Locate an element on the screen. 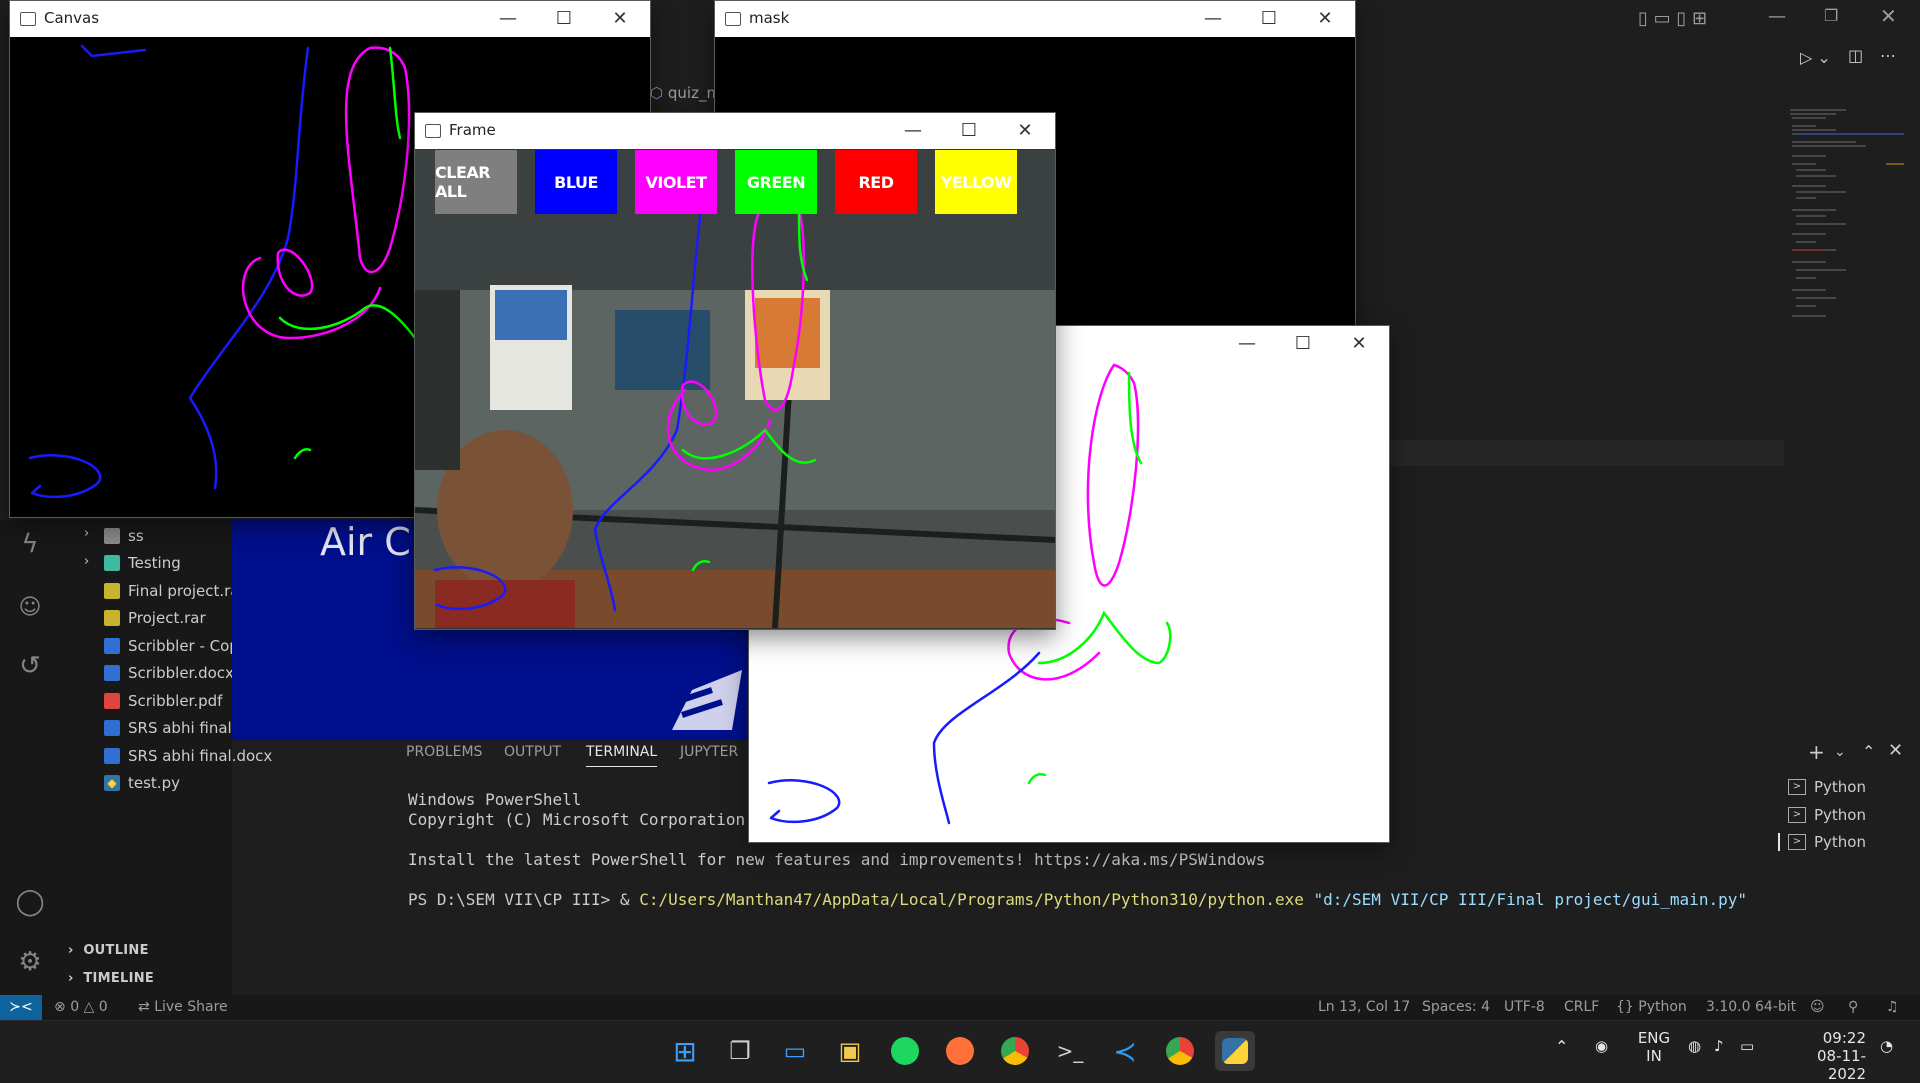 The image size is (1920, 1083). tab-problems: PROBLEMS is located at coordinates (444, 752).